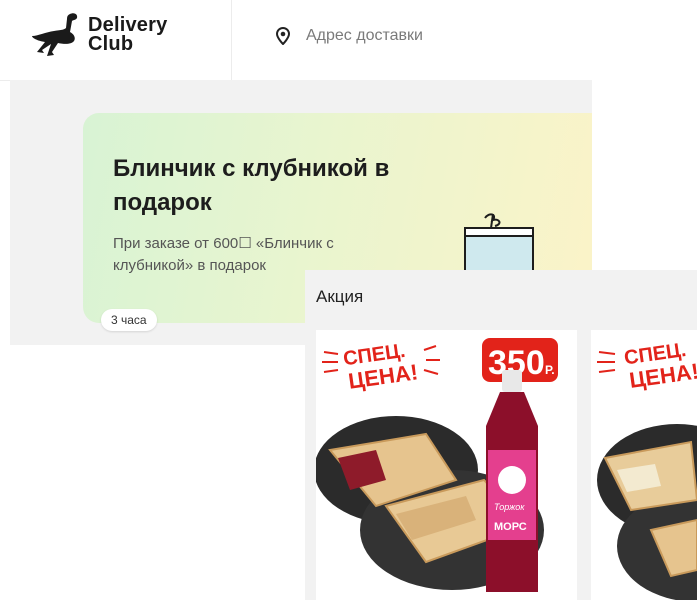 Image resolution: width=697 pixels, height=600 pixels. What do you see at coordinates (231, 40) in the screenshot?
I see `header-divider` at bounding box center [231, 40].